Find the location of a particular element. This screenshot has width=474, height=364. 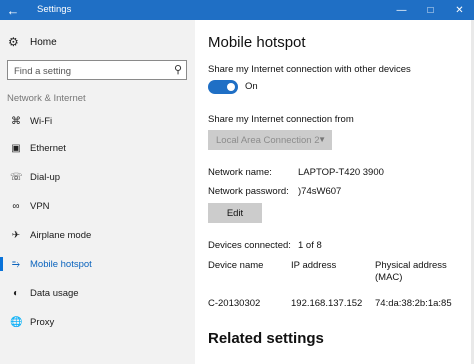

devices-connected-label: Devices connected: is located at coordinates (249, 245).